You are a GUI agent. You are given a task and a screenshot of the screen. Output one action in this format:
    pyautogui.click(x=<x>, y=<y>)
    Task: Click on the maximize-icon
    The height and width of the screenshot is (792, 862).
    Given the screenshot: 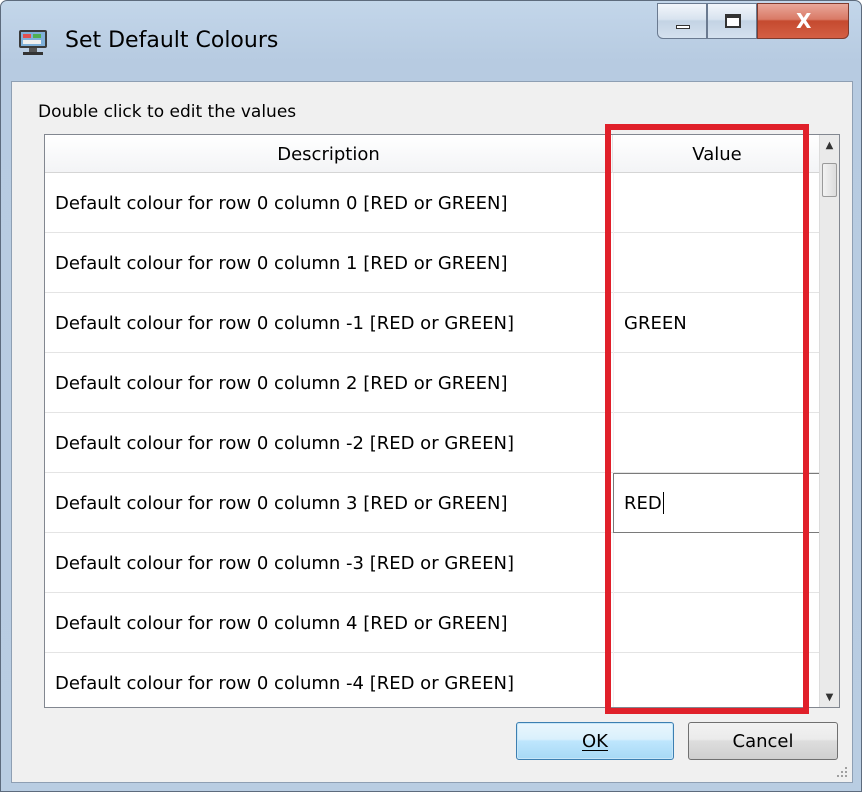 What is the action you would take?
    pyautogui.click(x=733, y=21)
    